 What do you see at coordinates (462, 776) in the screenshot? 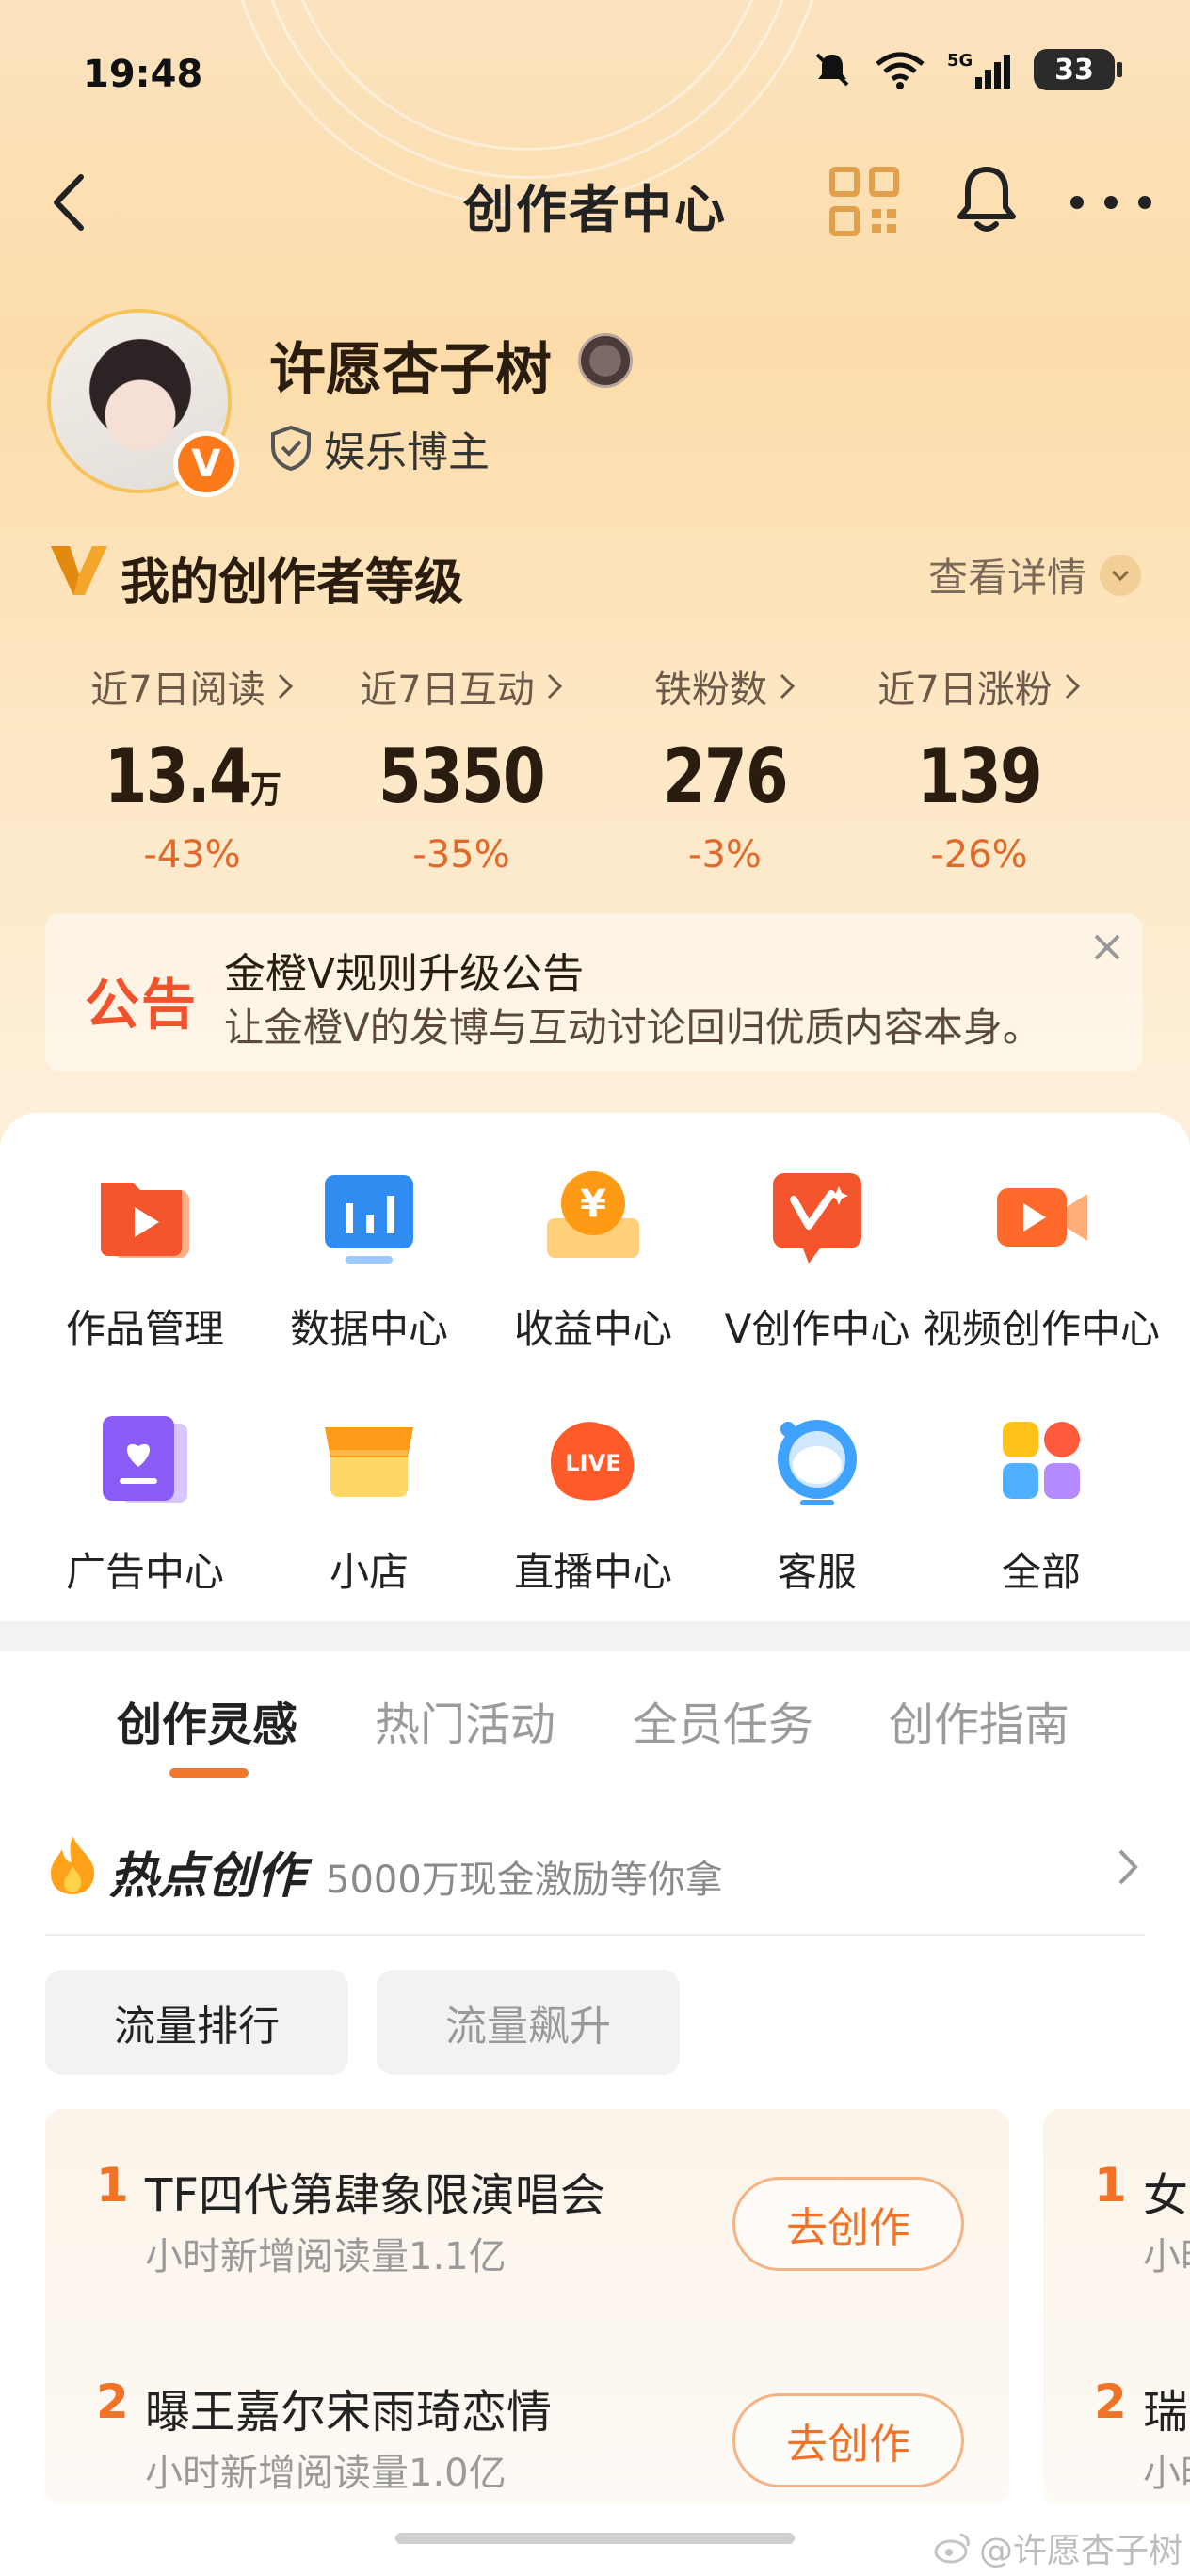
I see `stat-value: 5350` at bounding box center [462, 776].